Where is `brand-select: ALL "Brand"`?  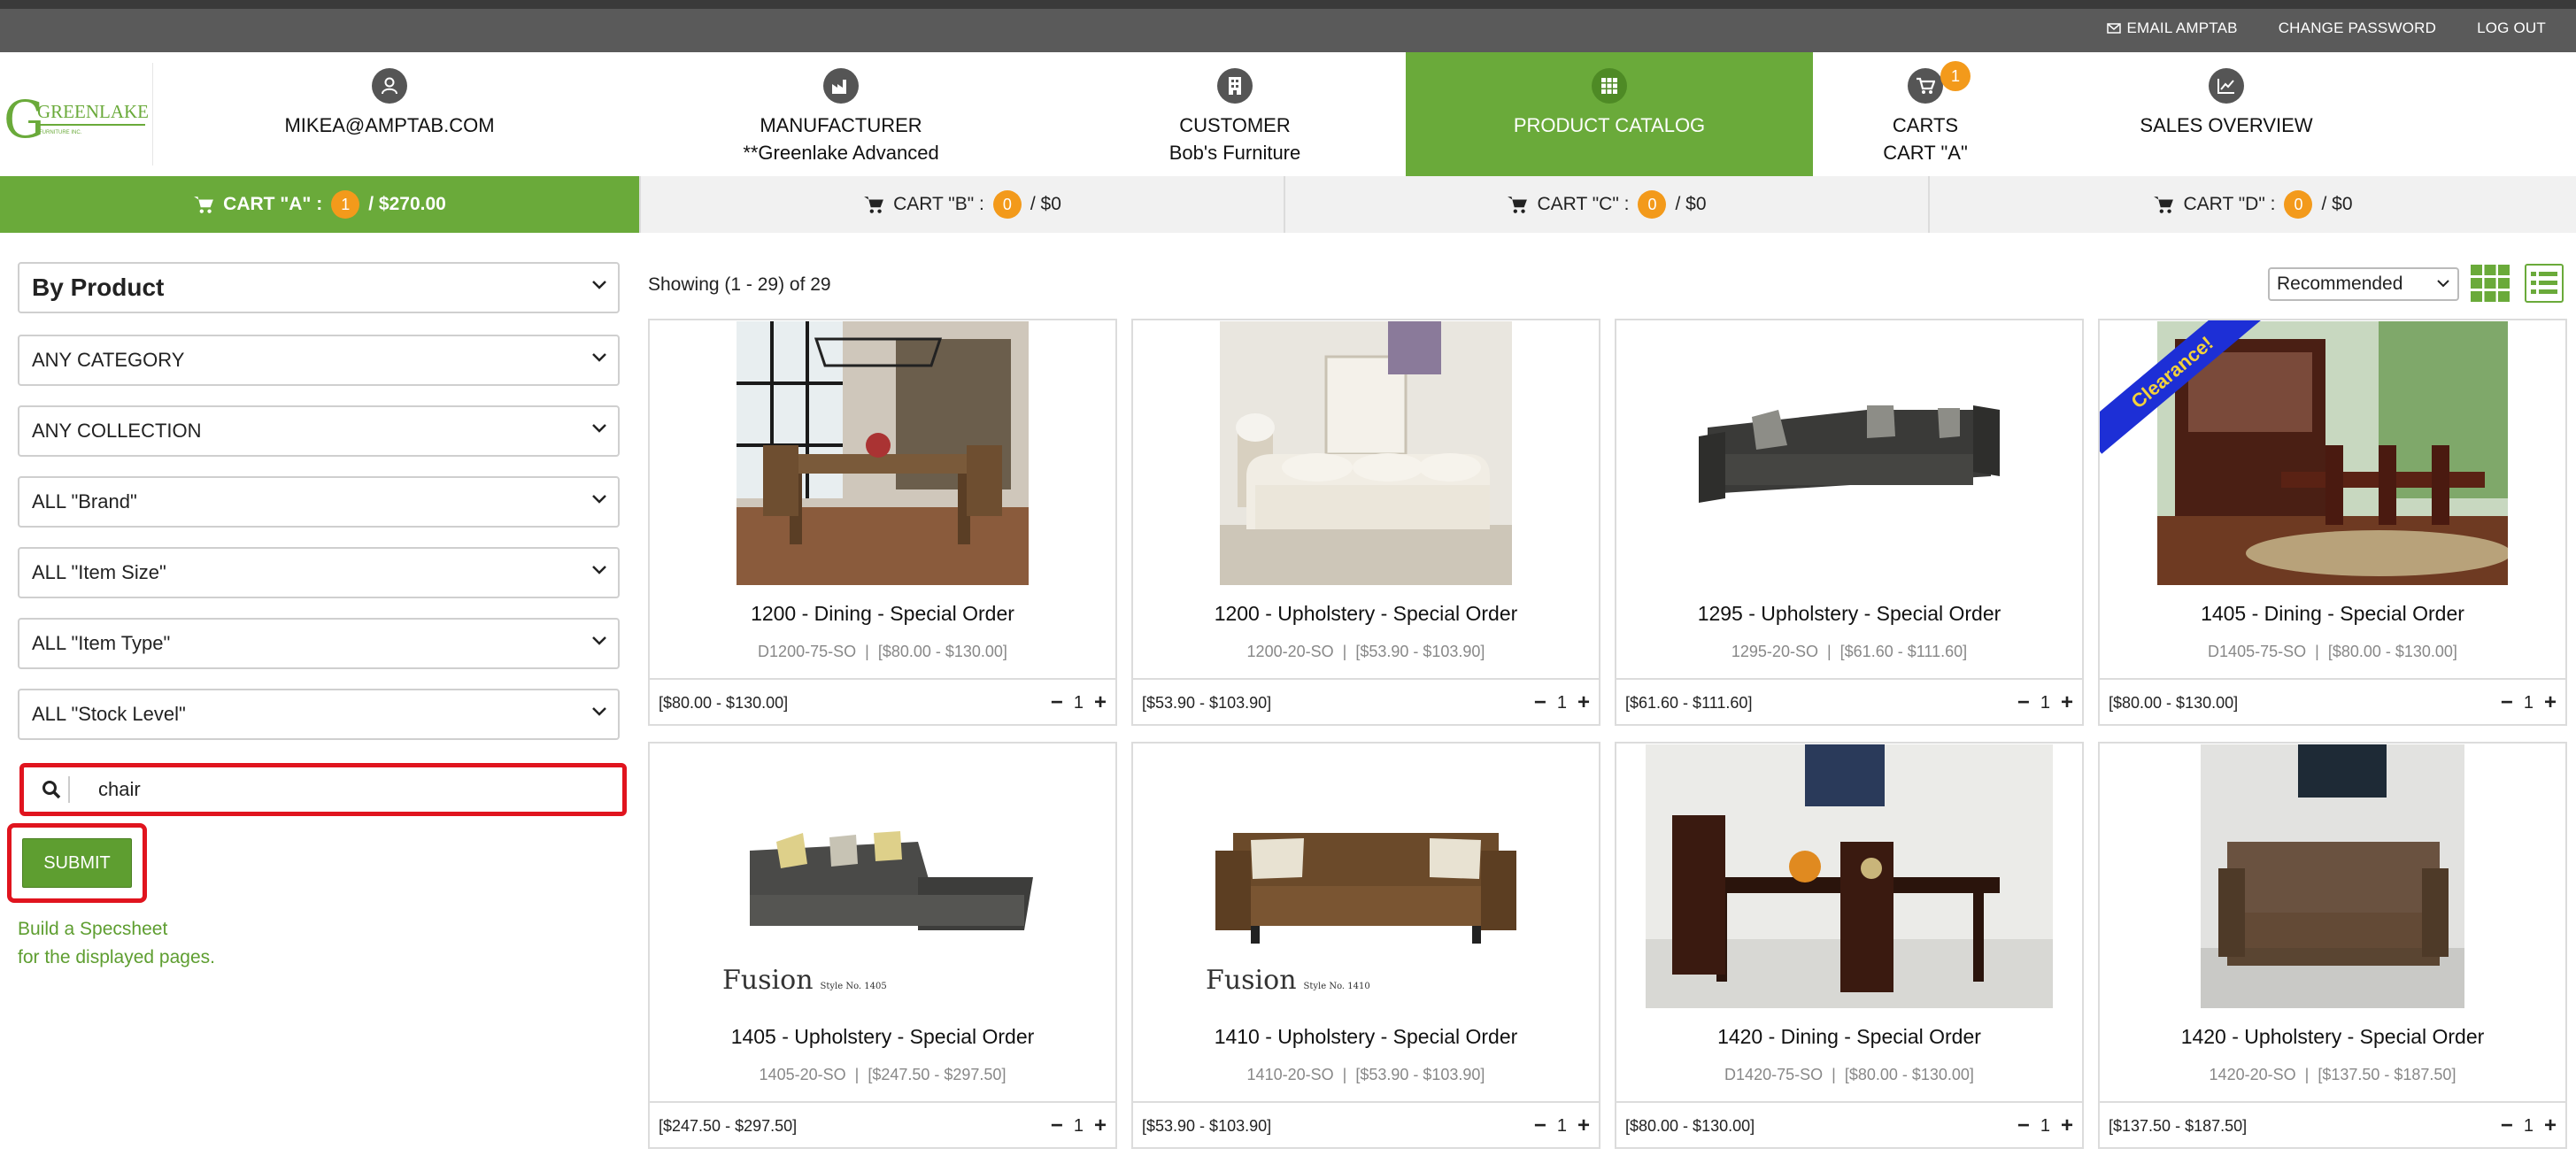 brand-select: ALL "Brand" is located at coordinates (319, 502).